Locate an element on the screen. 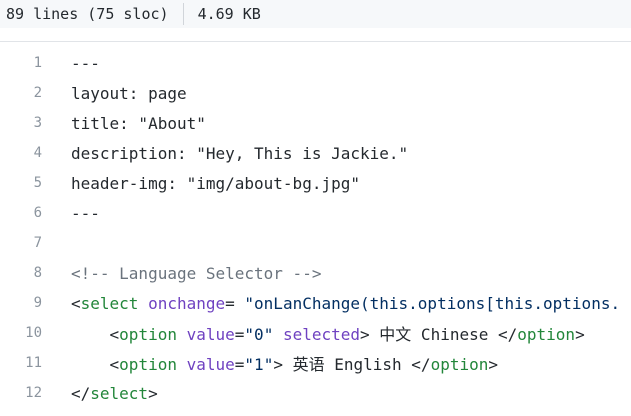 The image size is (631, 416). punctuation: </ is located at coordinates (81, 393).